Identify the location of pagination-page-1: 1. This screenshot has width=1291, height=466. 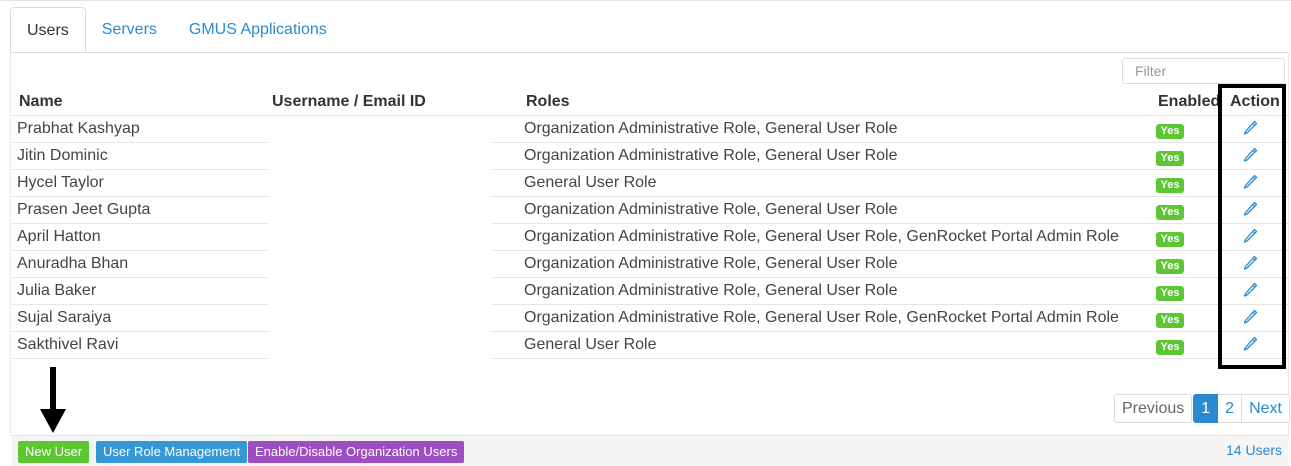
(1206, 408).